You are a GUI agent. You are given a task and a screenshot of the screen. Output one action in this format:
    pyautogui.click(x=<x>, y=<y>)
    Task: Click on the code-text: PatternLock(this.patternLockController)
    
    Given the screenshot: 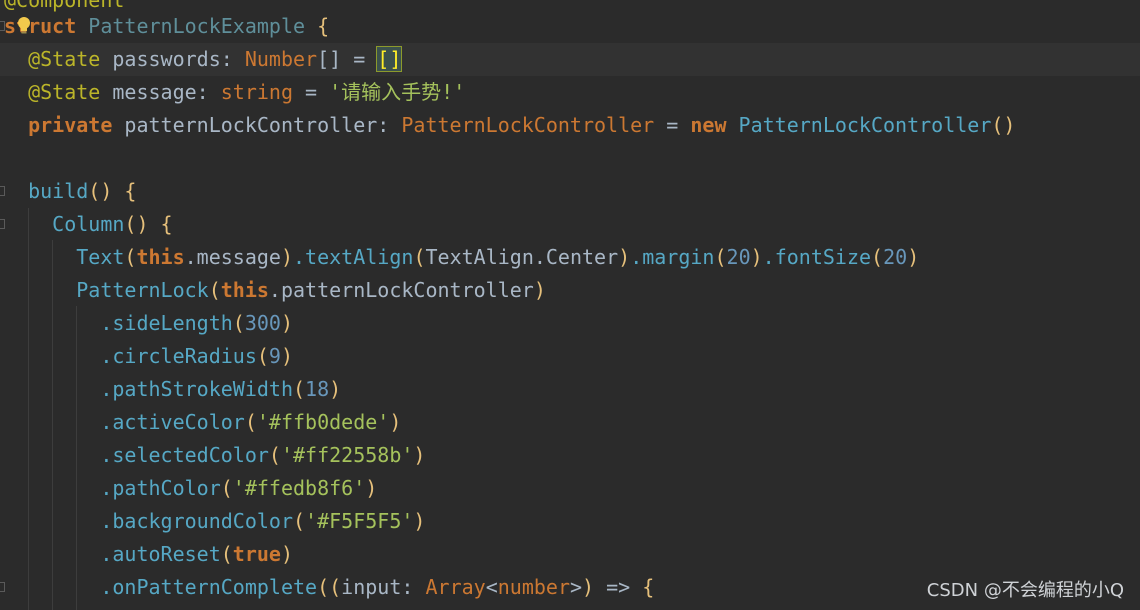 What is the action you would take?
    pyautogui.click(x=275, y=290)
    